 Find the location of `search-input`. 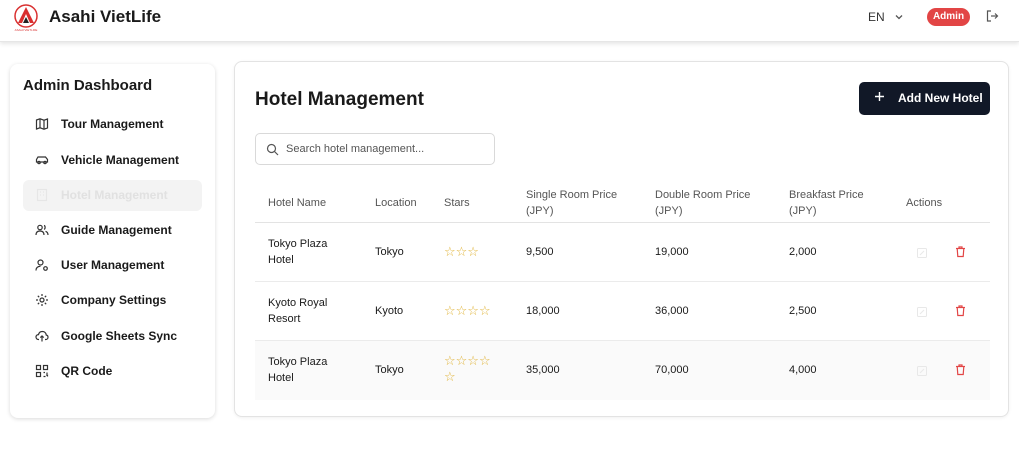

search-input is located at coordinates (386, 149).